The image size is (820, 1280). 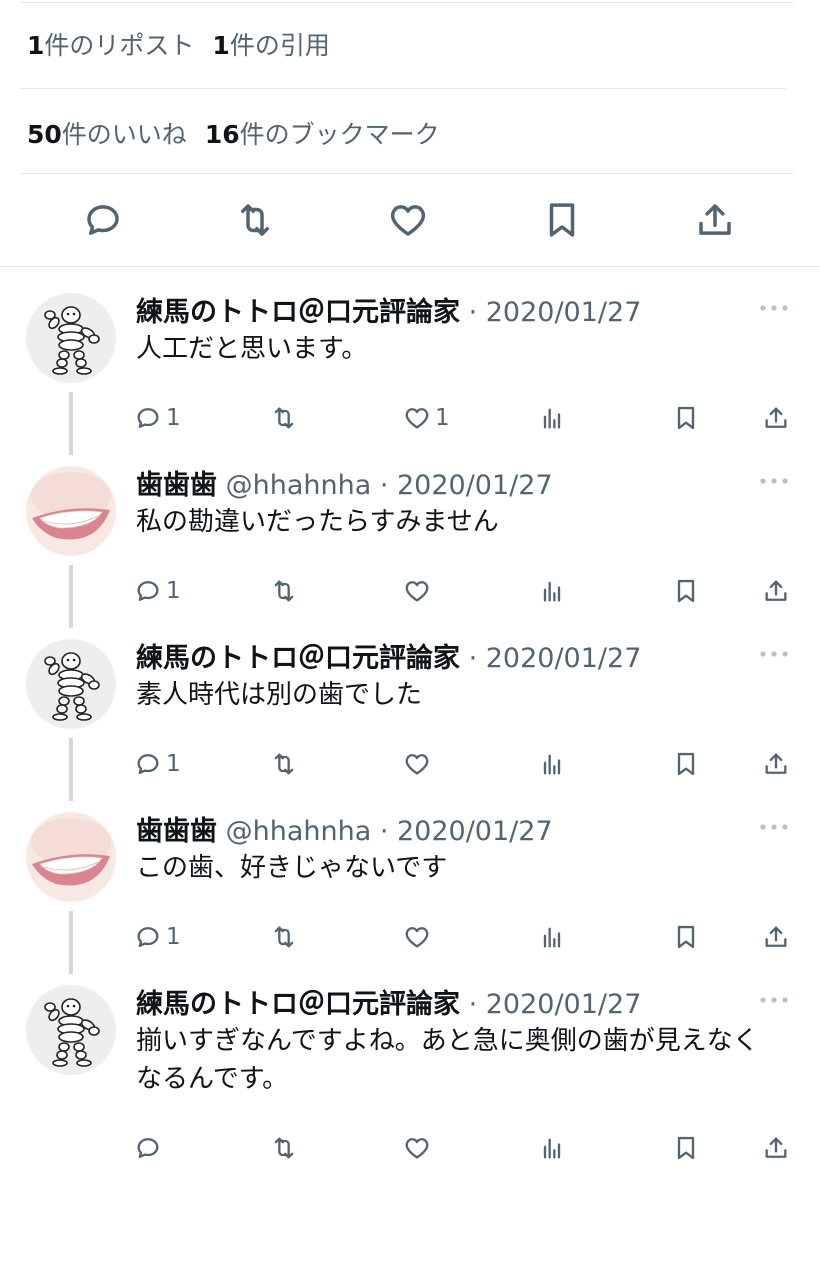 I want to click on quotes-count: 1, so click(x=220, y=45).